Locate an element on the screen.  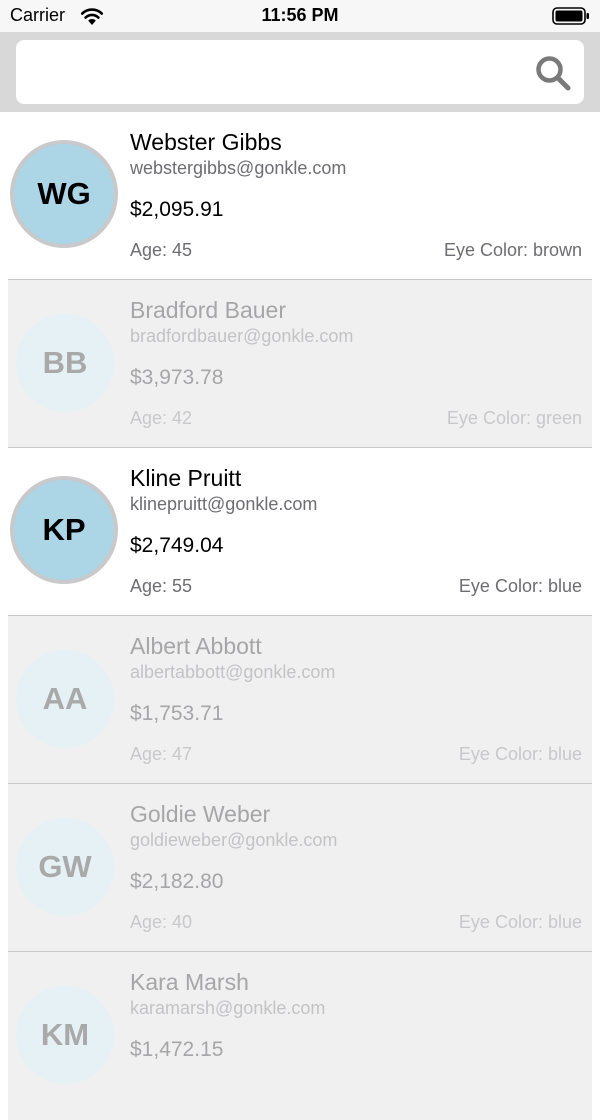
person-age: Age: 47 is located at coordinates (161, 754).